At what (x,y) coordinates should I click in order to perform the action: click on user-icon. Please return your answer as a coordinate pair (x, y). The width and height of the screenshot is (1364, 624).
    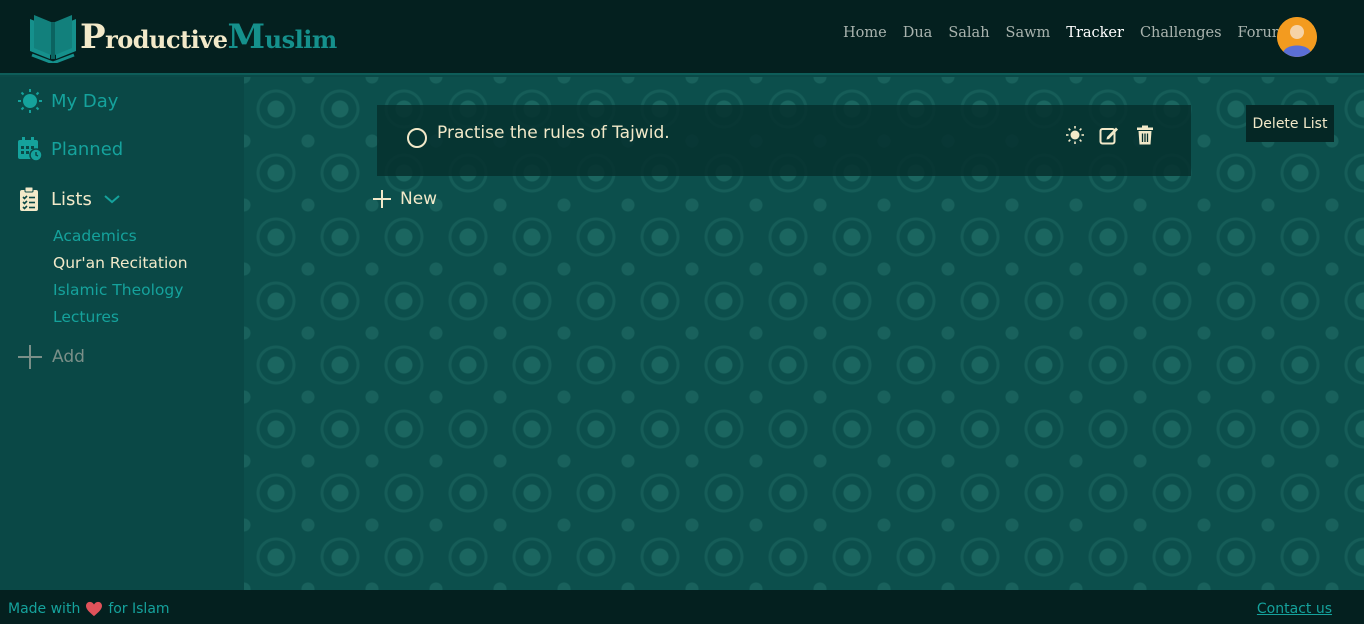
    Looking at the image, I should click on (1297, 37).